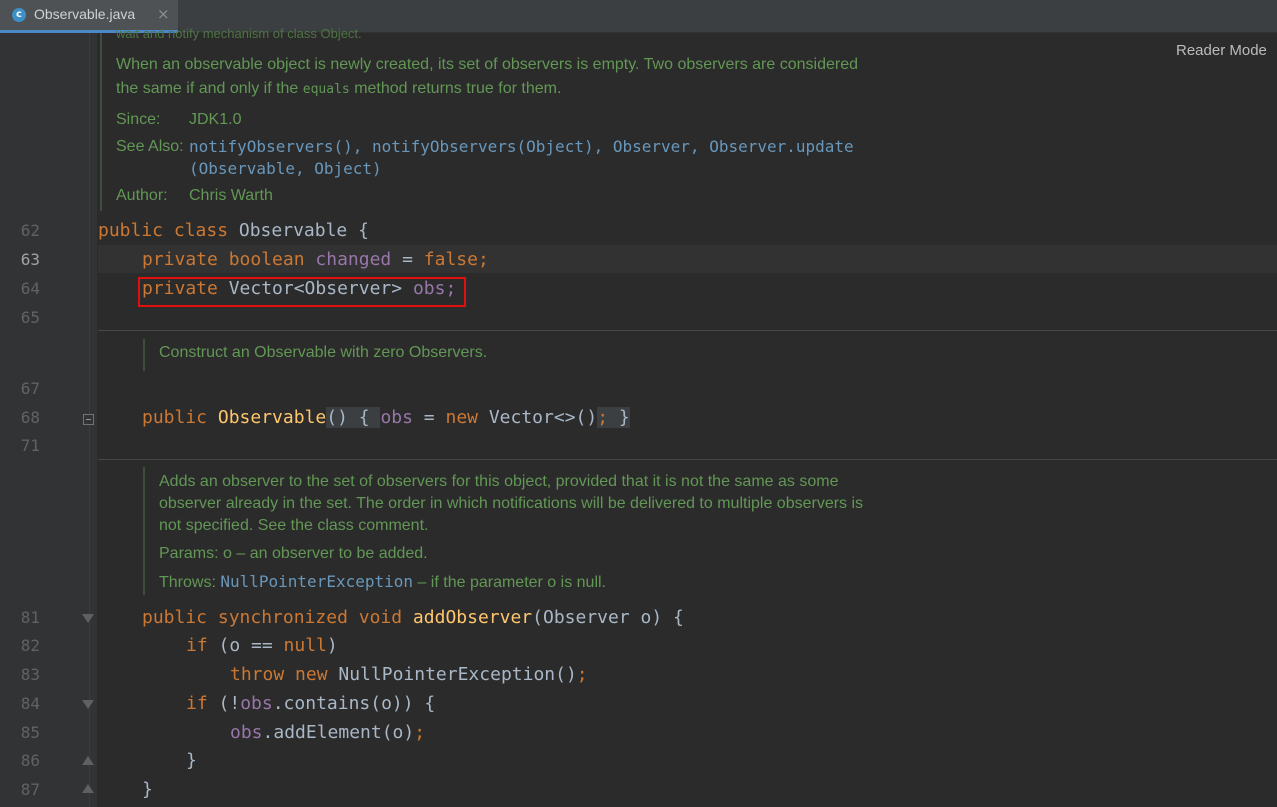 The width and height of the screenshot is (1277, 807). I want to click on author-label: Author:, so click(142, 195).